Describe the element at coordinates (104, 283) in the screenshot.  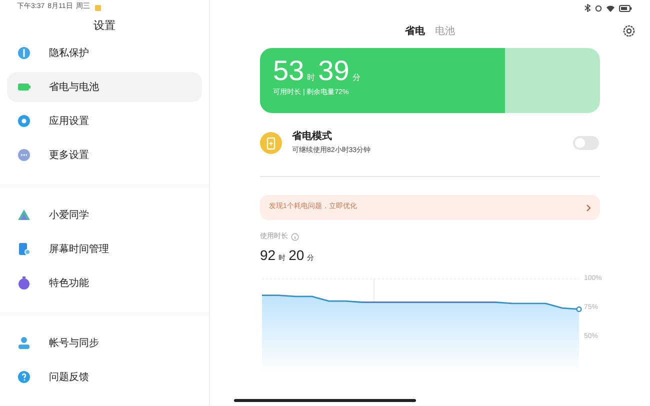
I see `sidebar-item: 特色功能` at that location.